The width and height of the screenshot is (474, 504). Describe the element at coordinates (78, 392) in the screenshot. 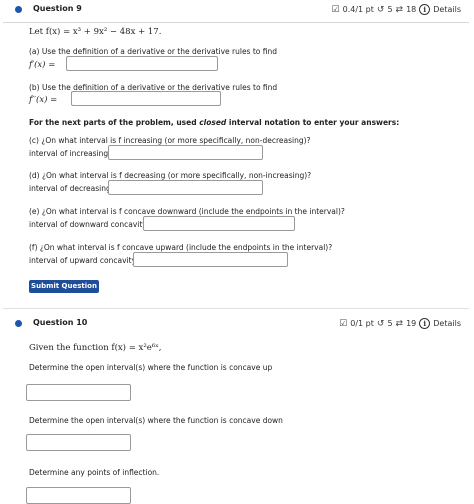

I see `concave-up-answer-input` at that location.